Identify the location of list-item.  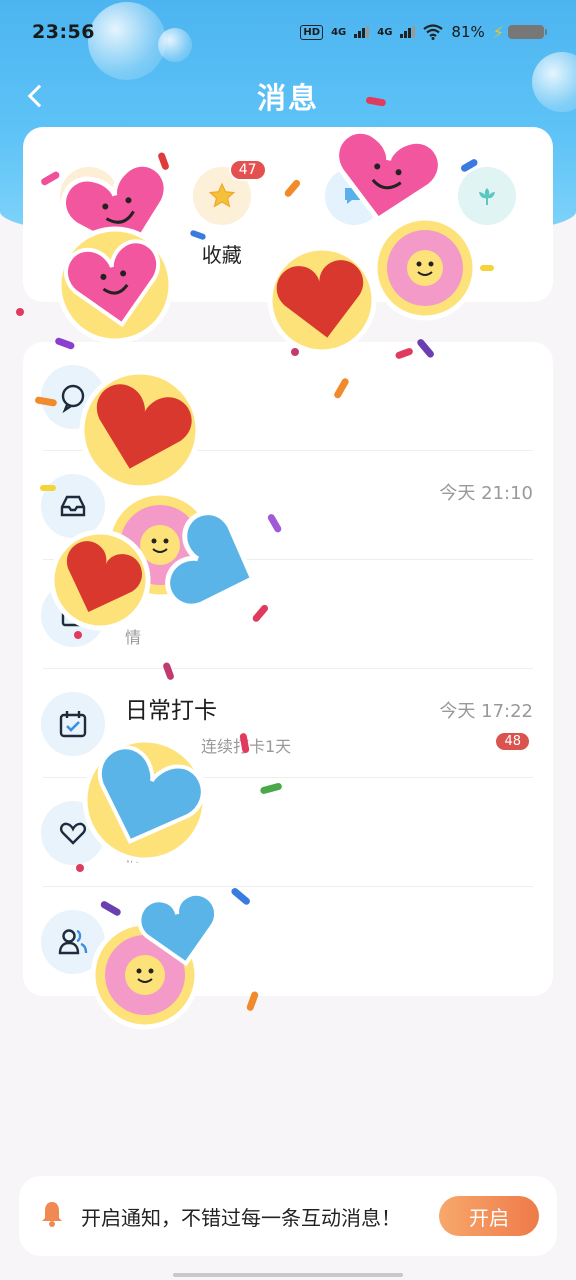
(288, 941).